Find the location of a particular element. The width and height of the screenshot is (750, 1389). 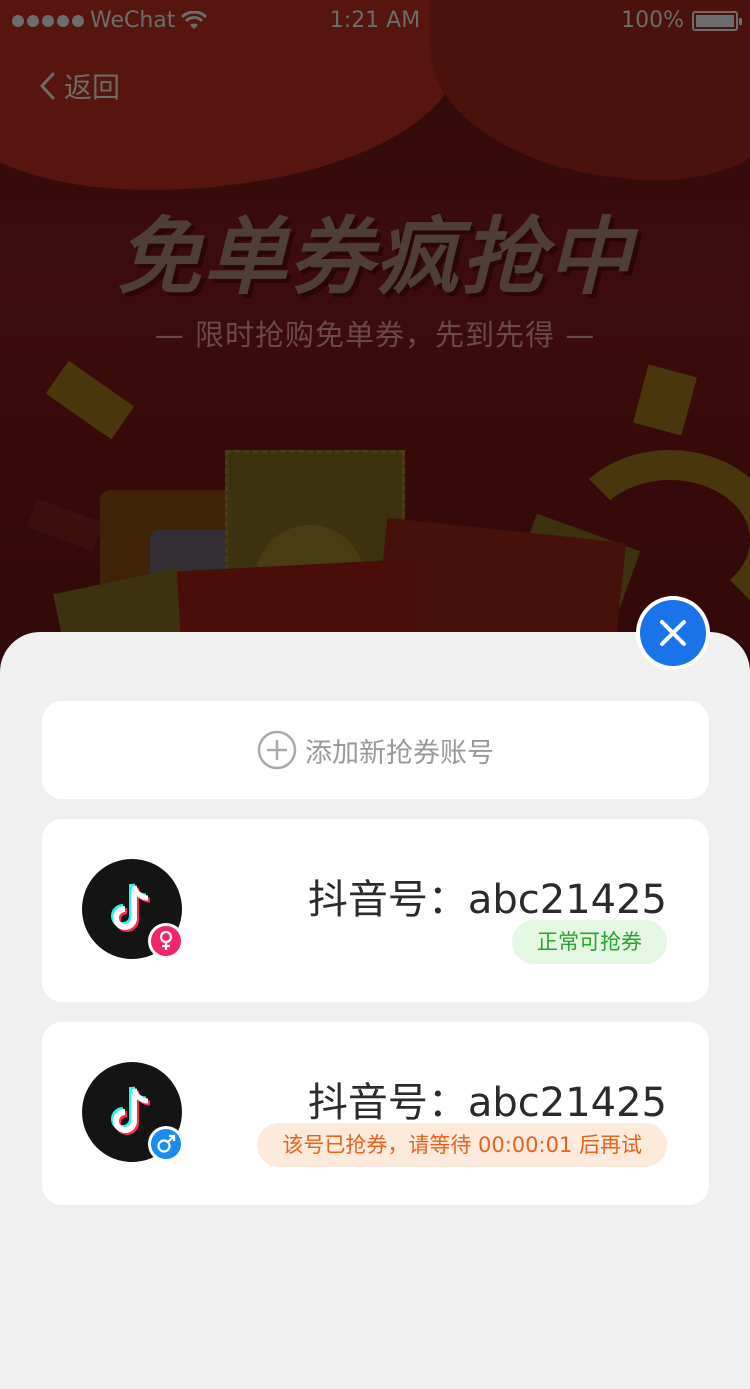

plus-circle-icon is located at coordinates (277, 750).